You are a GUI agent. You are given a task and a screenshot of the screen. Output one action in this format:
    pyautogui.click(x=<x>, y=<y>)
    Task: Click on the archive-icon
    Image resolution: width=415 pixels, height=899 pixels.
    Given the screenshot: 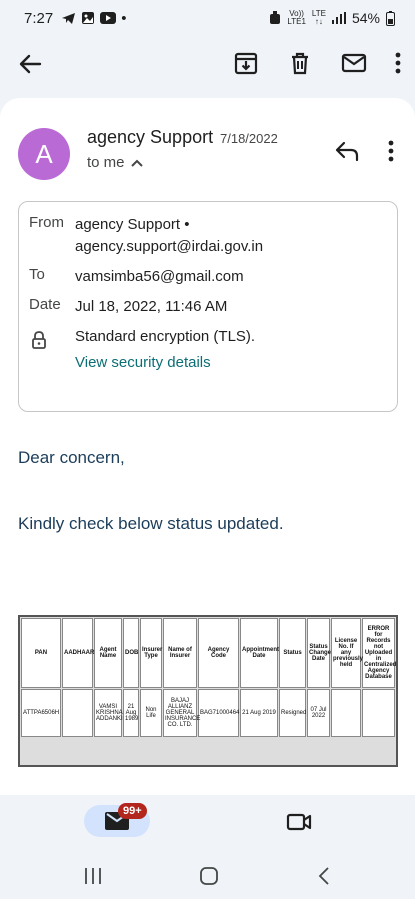 What is the action you would take?
    pyautogui.click(x=246, y=63)
    